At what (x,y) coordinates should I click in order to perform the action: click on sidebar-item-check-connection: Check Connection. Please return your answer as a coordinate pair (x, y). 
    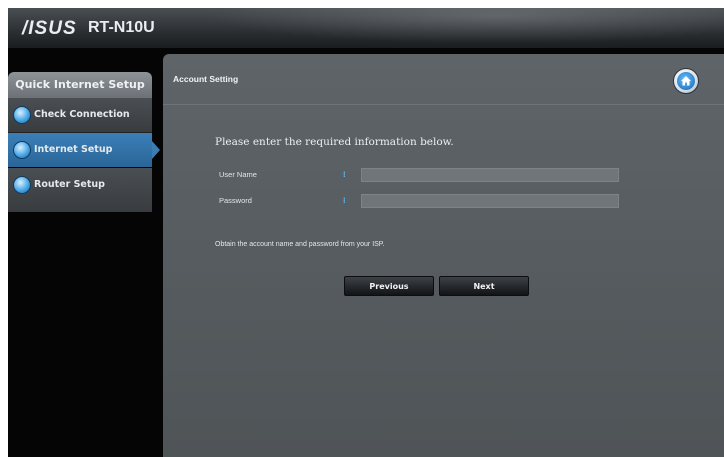
    Looking at the image, I should click on (80, 115).